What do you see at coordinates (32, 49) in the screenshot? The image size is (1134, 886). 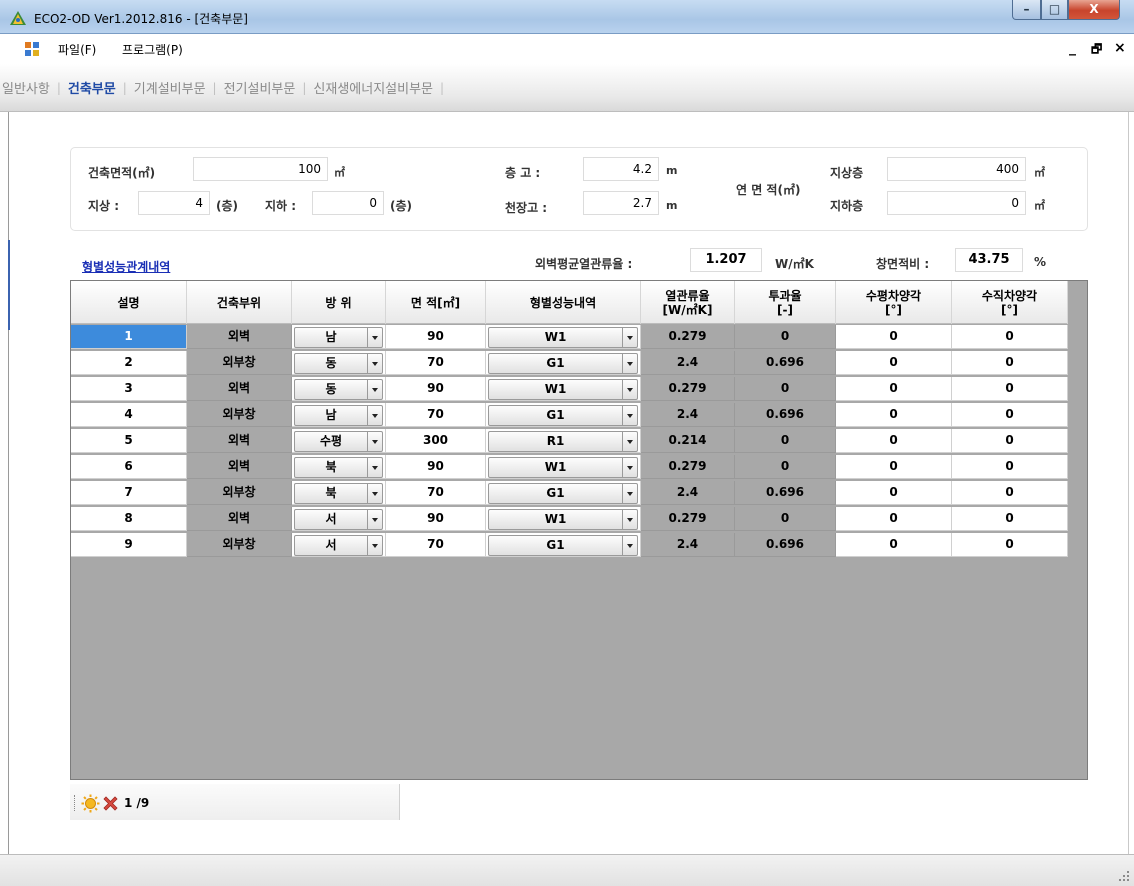 I see `window-menu-icon` at bounding box center [32, 49].